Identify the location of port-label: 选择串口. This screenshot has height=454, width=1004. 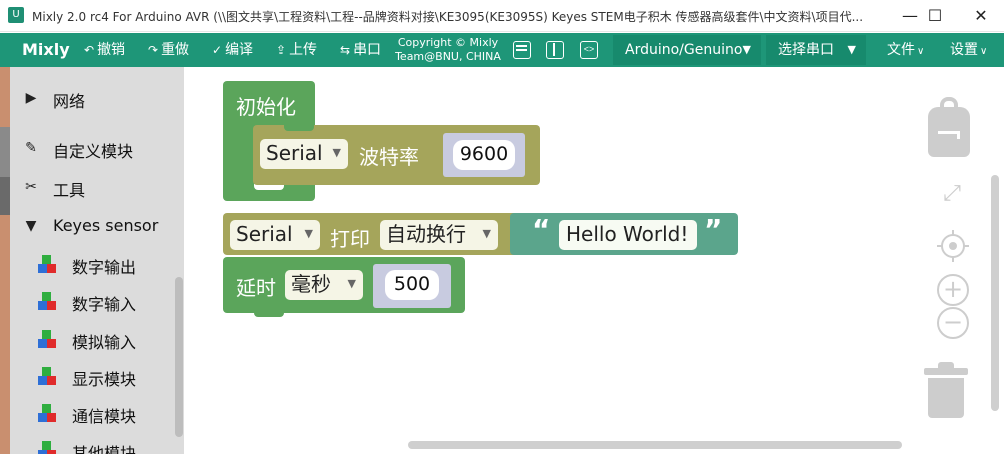
(806, 50).